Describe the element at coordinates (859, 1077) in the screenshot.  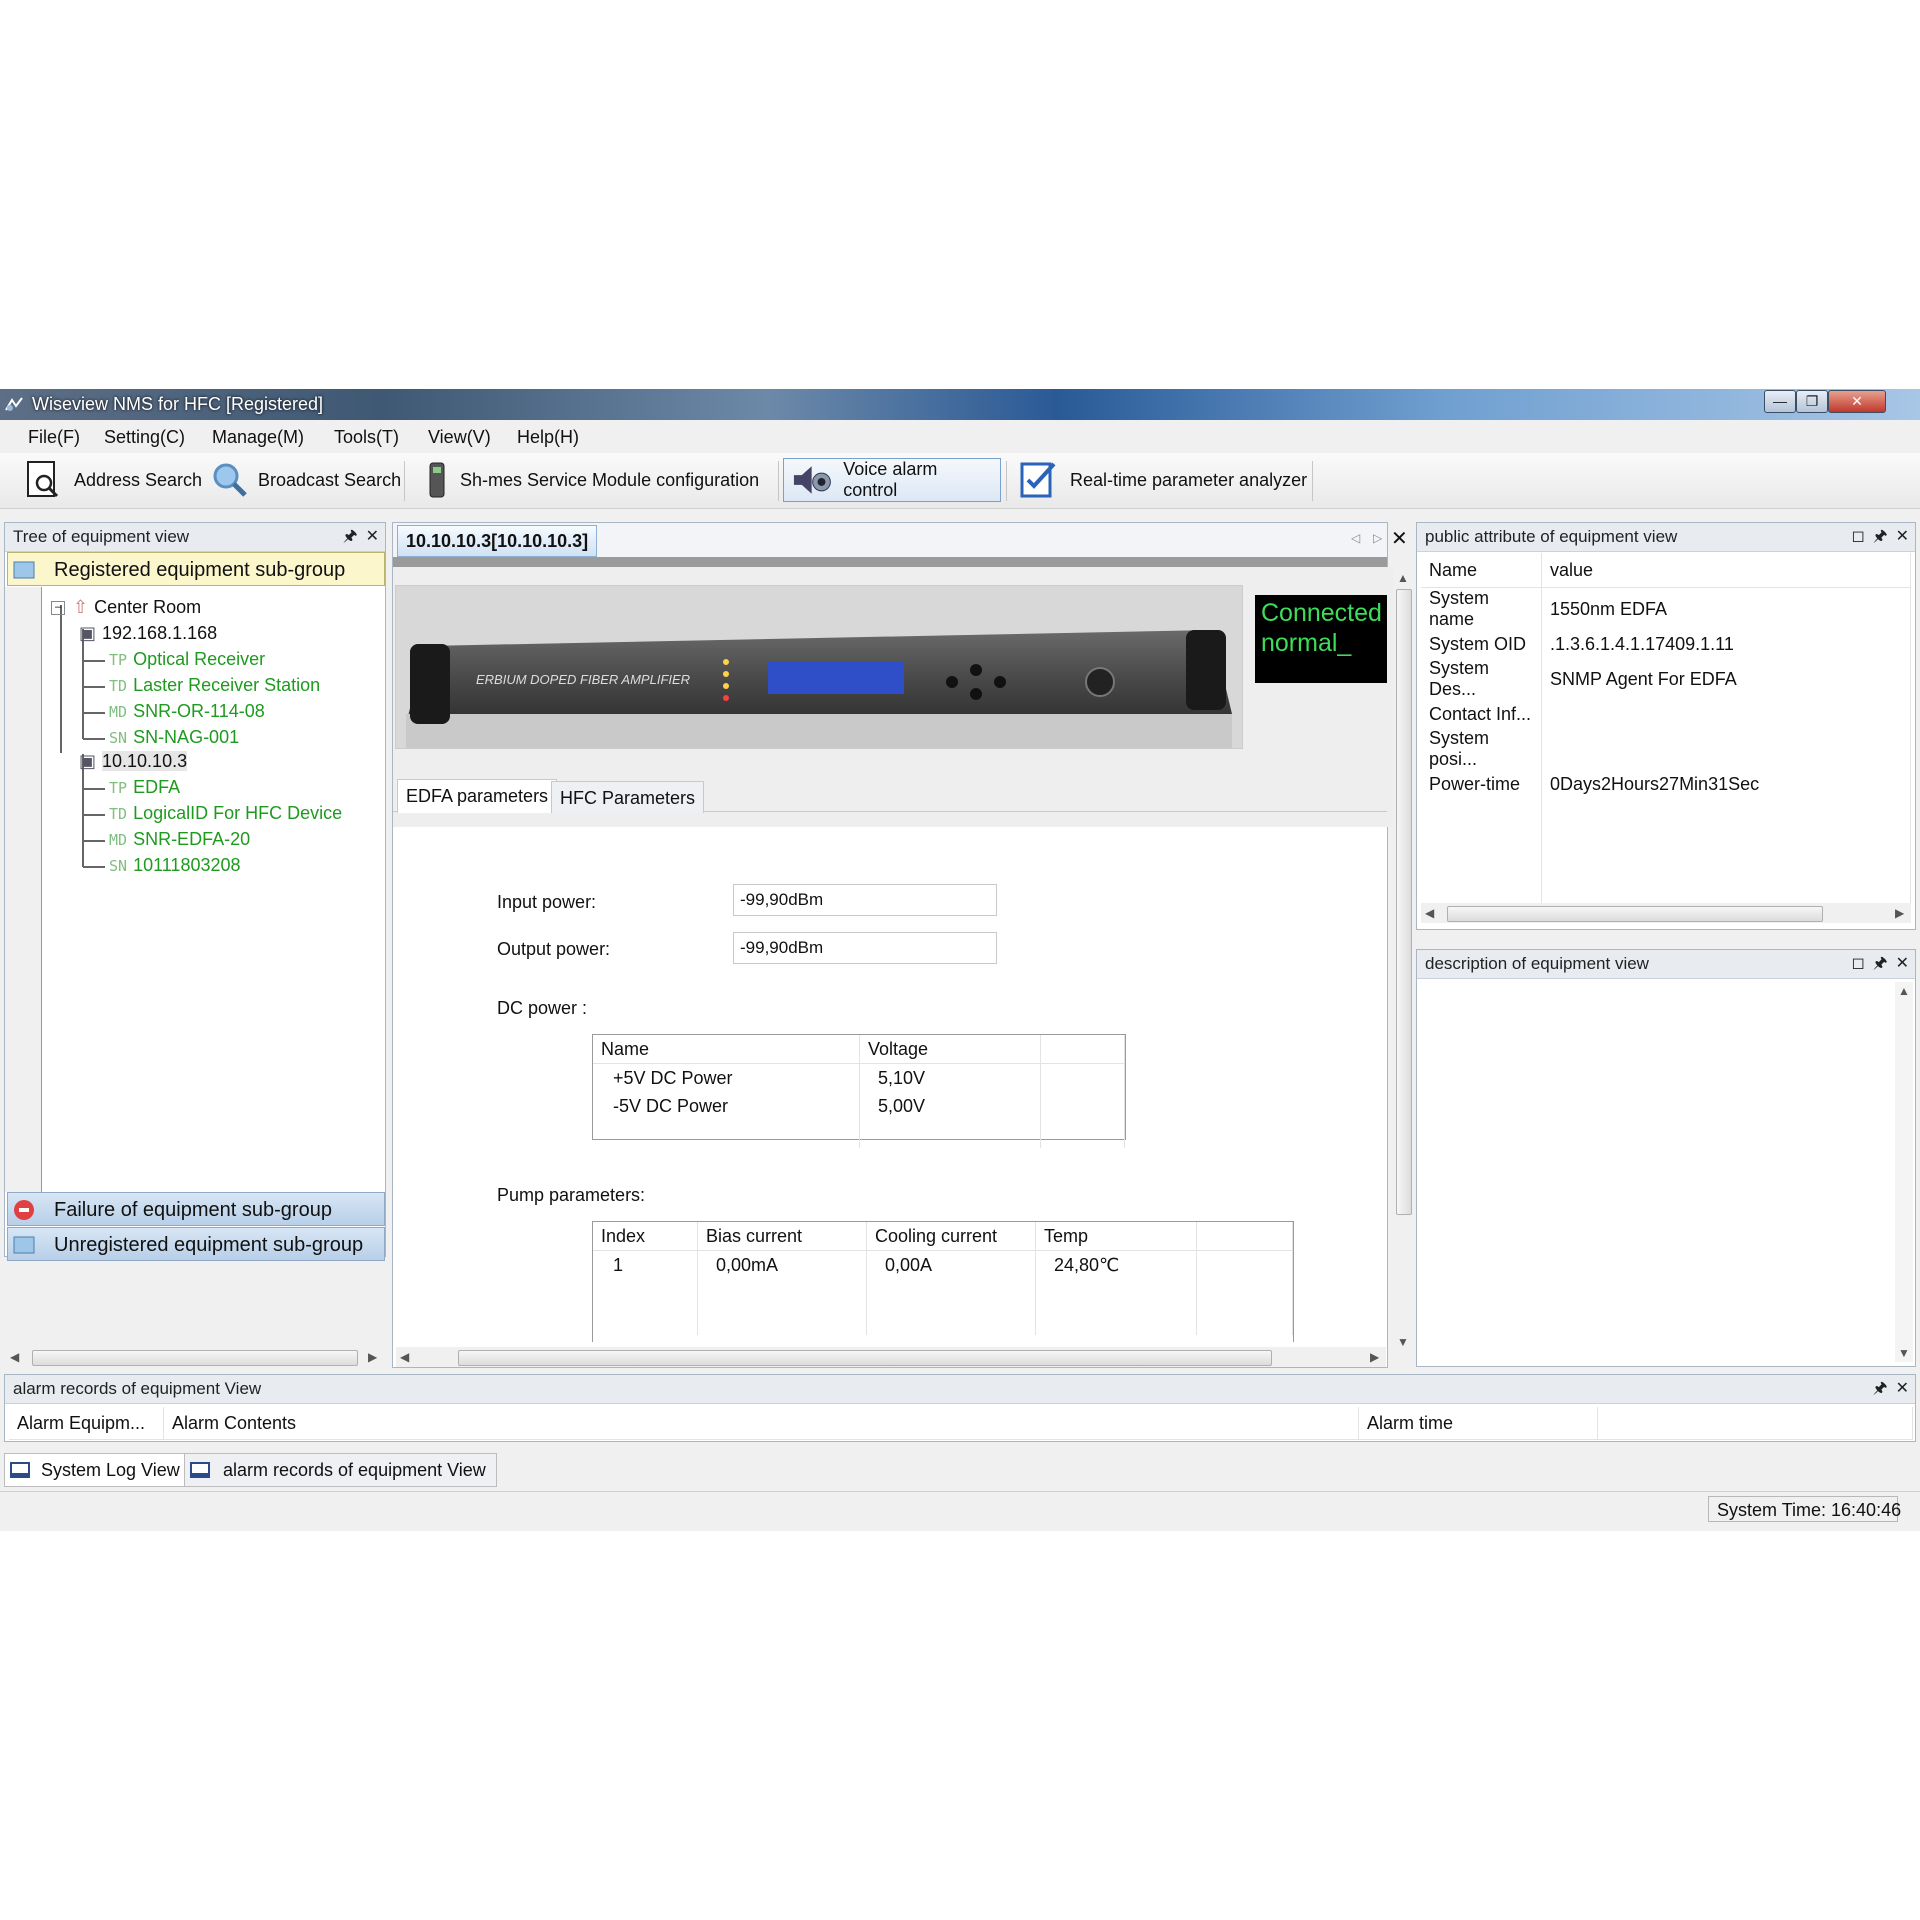
I see `table-row: +5V DC Power 5,10V` at that location.